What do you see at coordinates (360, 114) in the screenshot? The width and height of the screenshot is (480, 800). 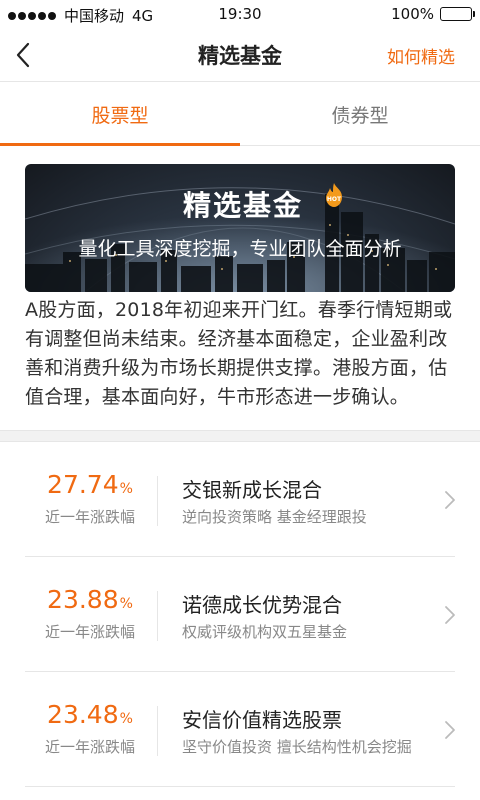 I see `tab-bond: 债券型` at bounding box center [360, 114].